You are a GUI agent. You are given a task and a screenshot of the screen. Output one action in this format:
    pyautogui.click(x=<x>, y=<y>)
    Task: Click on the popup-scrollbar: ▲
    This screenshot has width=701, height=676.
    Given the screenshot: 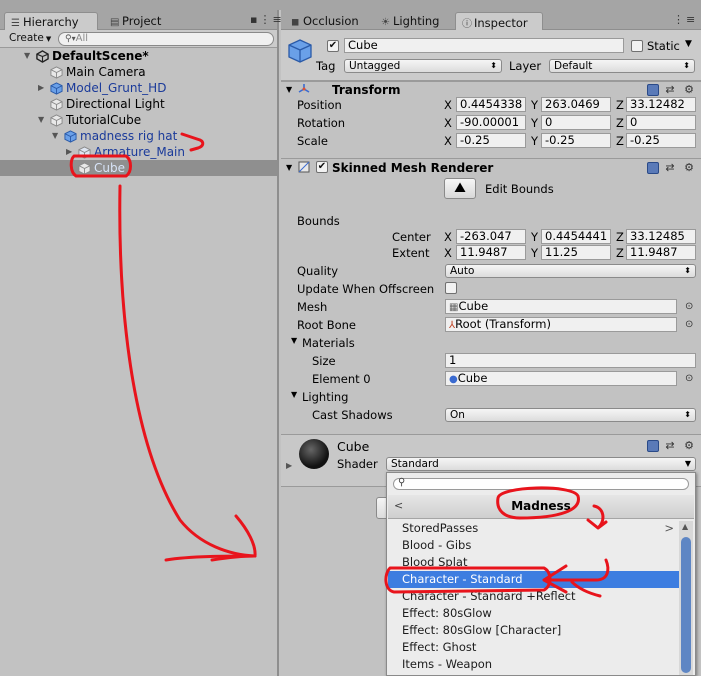 What is the action you would take?
    pyautogui.click(x=686, y=598)
    